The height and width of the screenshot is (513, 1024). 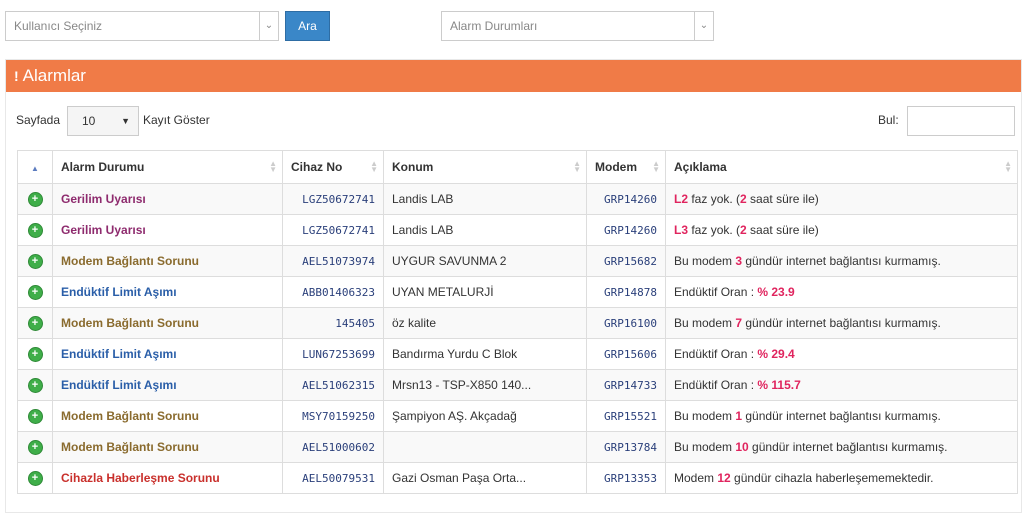 I want to click on location-cell, so click(x=485, y=447).